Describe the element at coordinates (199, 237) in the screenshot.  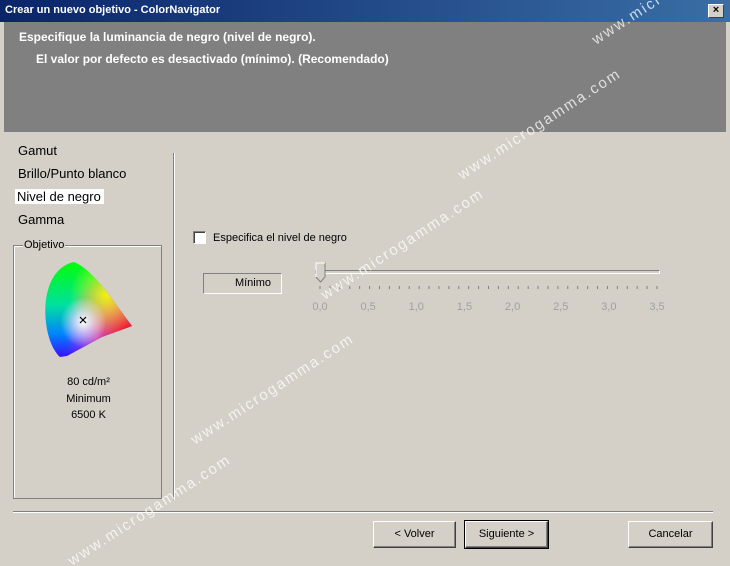
I see `black-level-checkbox` at that location.